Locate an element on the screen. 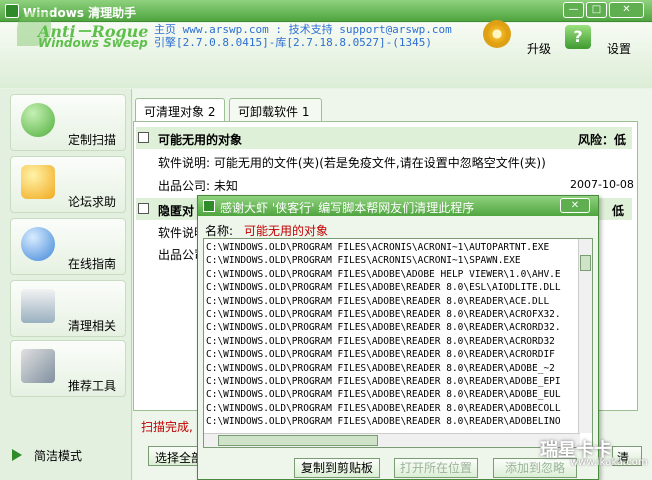 The height and width of the screenshot is (480, 652). engine-version-text: 引擎[2.7.0.8.0415]-库[2.7.18.8.0527]-(1345) is located at coordinates (293, 42).